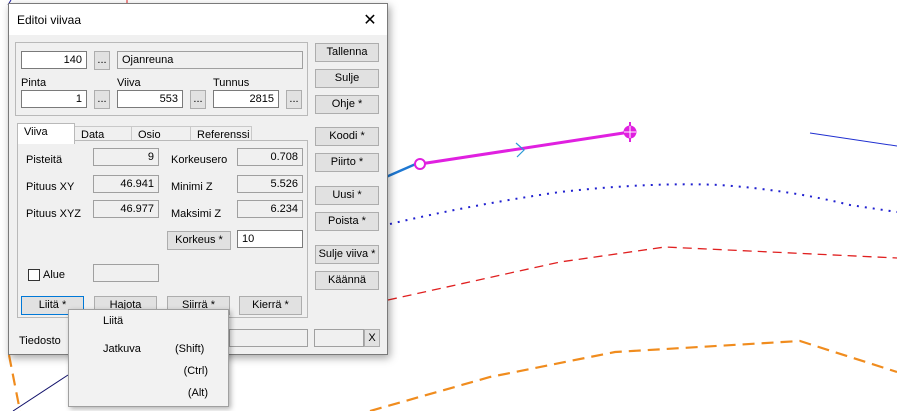  Describe the element at coordinates (34, 83) in the screenshot. I see `pinta-label: Pinta` at that location.